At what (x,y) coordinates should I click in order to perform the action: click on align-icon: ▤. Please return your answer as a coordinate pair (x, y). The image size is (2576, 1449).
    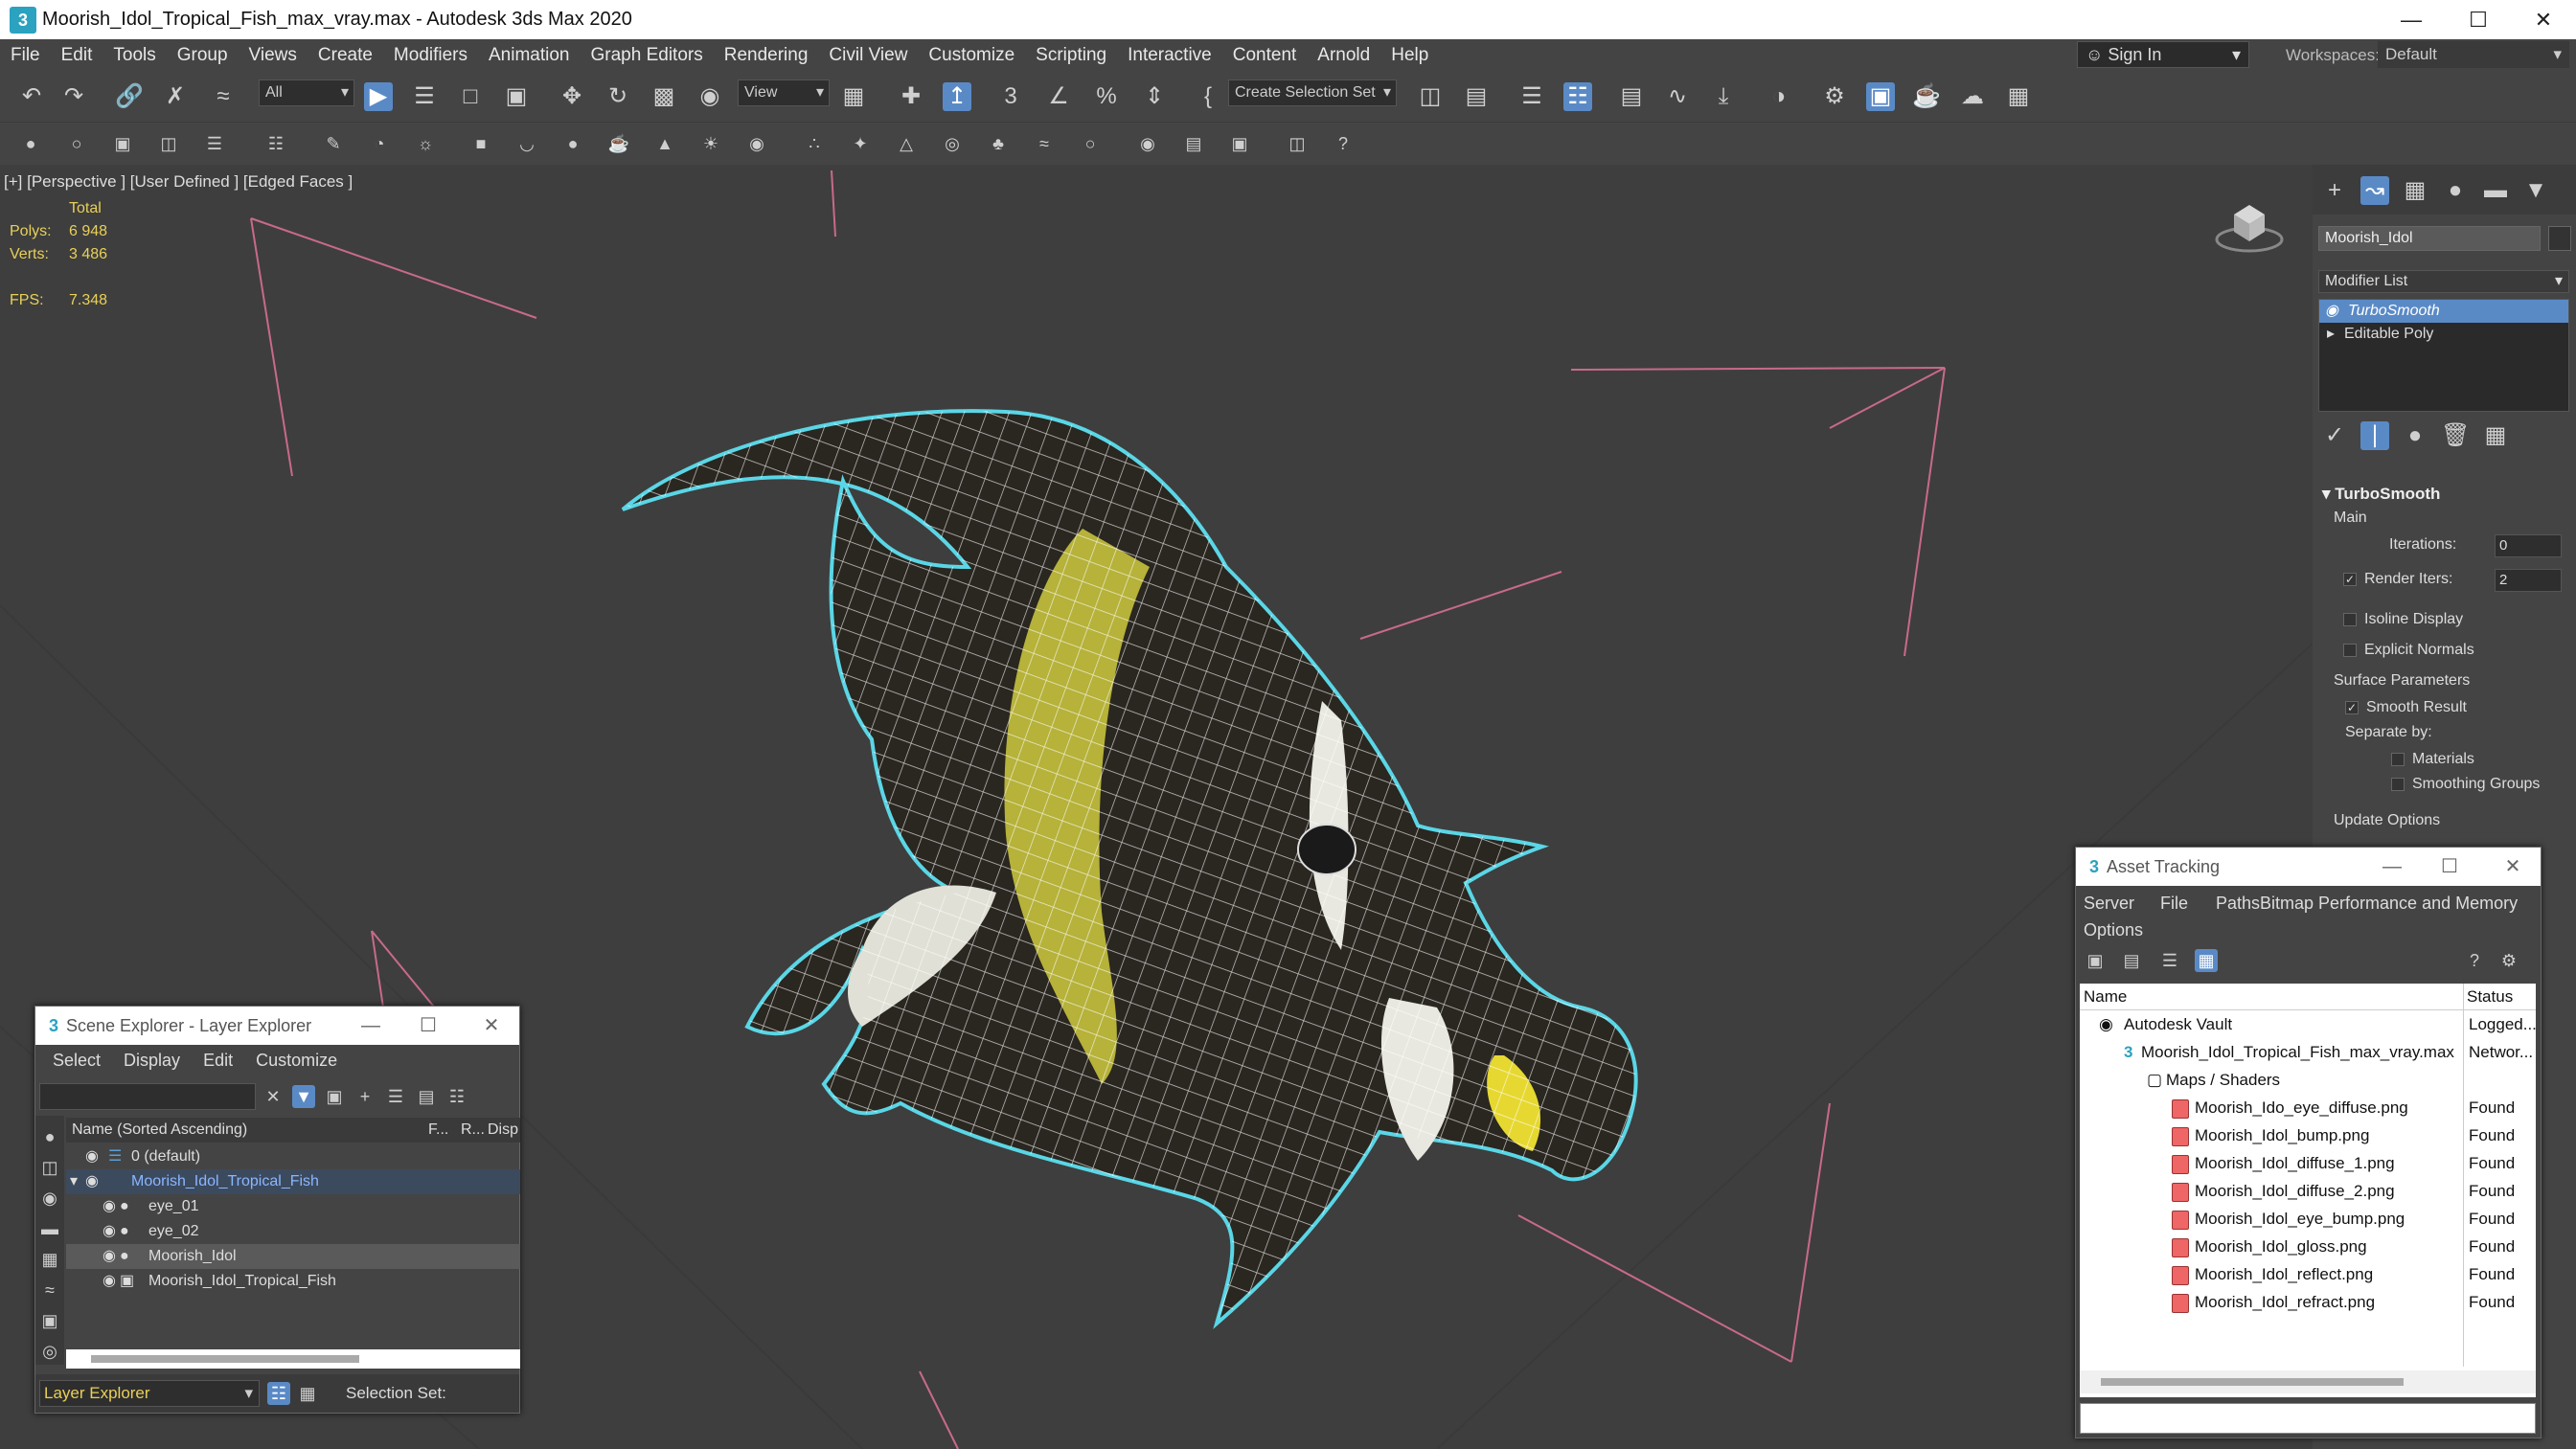
    Looking at the image, I should click on (1476, 96).